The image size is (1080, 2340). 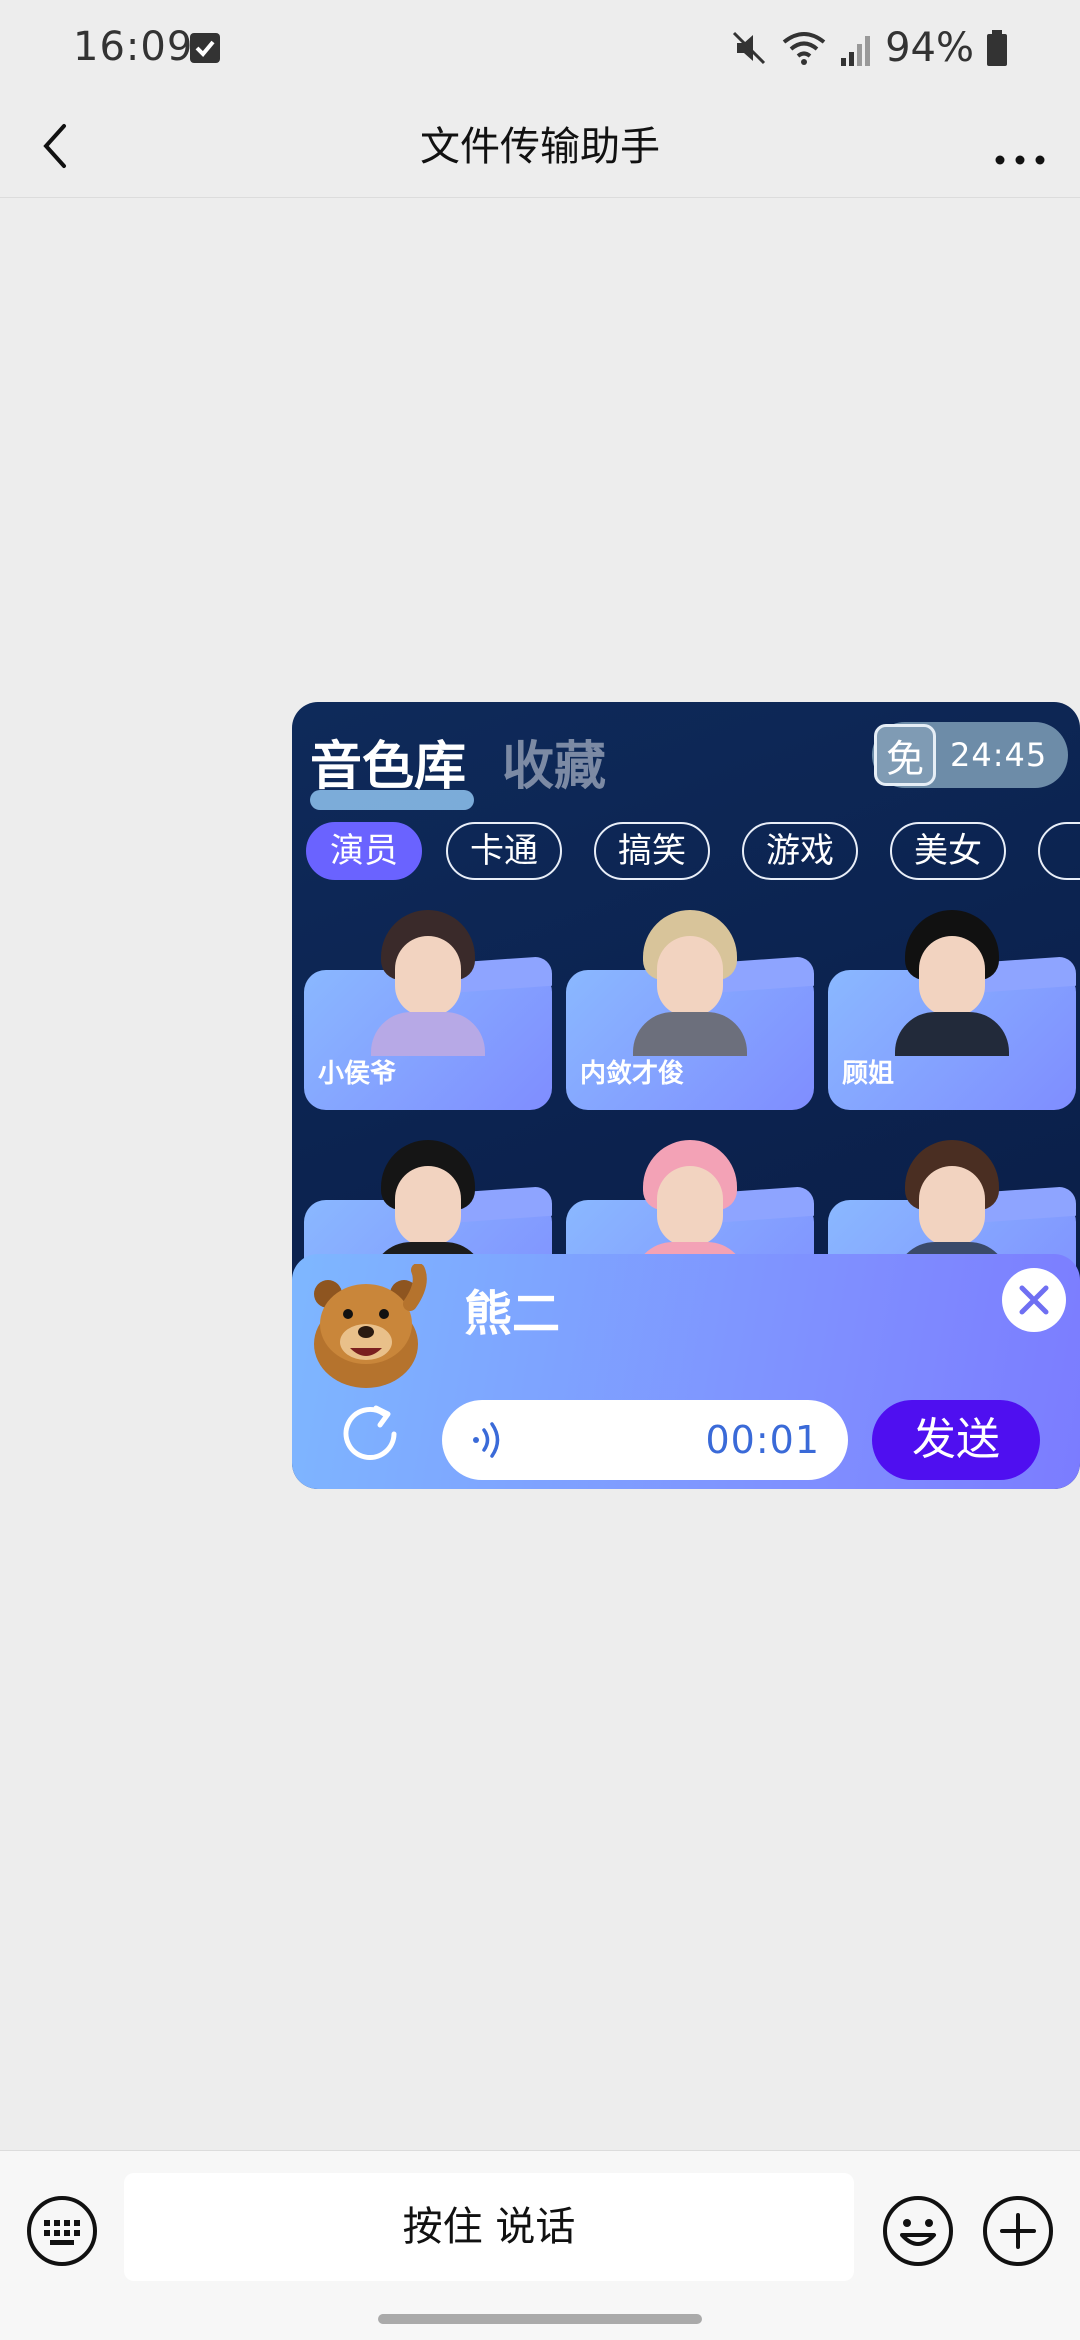 What do you see at coordinates (1059, 851) in the screenshot?
I see `category-chip-more` at bounding box center [1059, 851].